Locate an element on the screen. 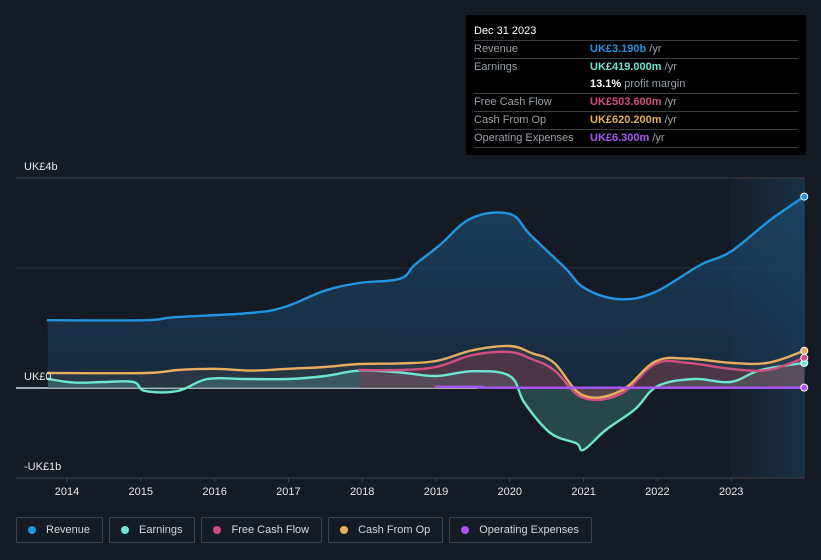 This screenshot has width=821, height=560. tooltip-row-label: Revenue is located at coordinates (496, 49).